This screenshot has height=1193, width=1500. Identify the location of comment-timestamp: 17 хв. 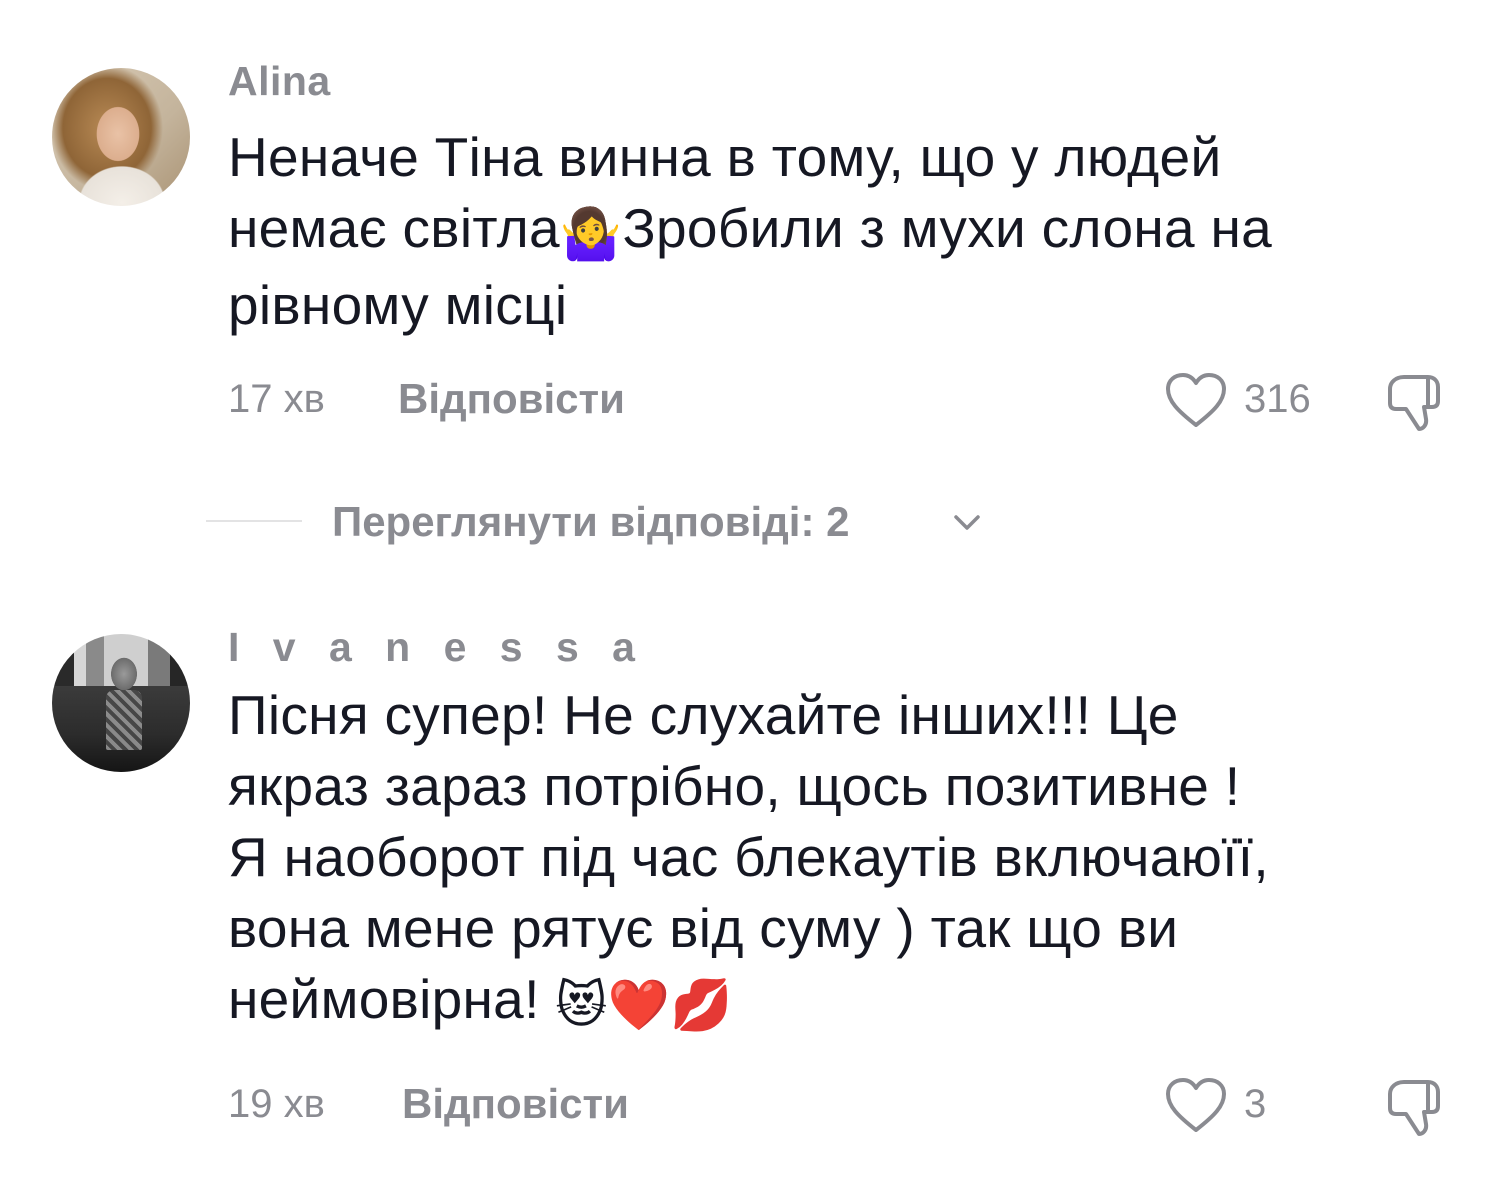
(276, 399).